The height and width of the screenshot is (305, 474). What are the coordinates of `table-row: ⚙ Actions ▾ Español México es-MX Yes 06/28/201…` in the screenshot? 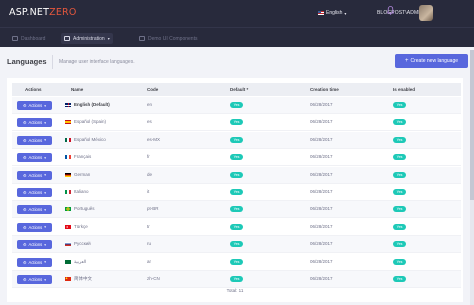 It's located at (236, 140).